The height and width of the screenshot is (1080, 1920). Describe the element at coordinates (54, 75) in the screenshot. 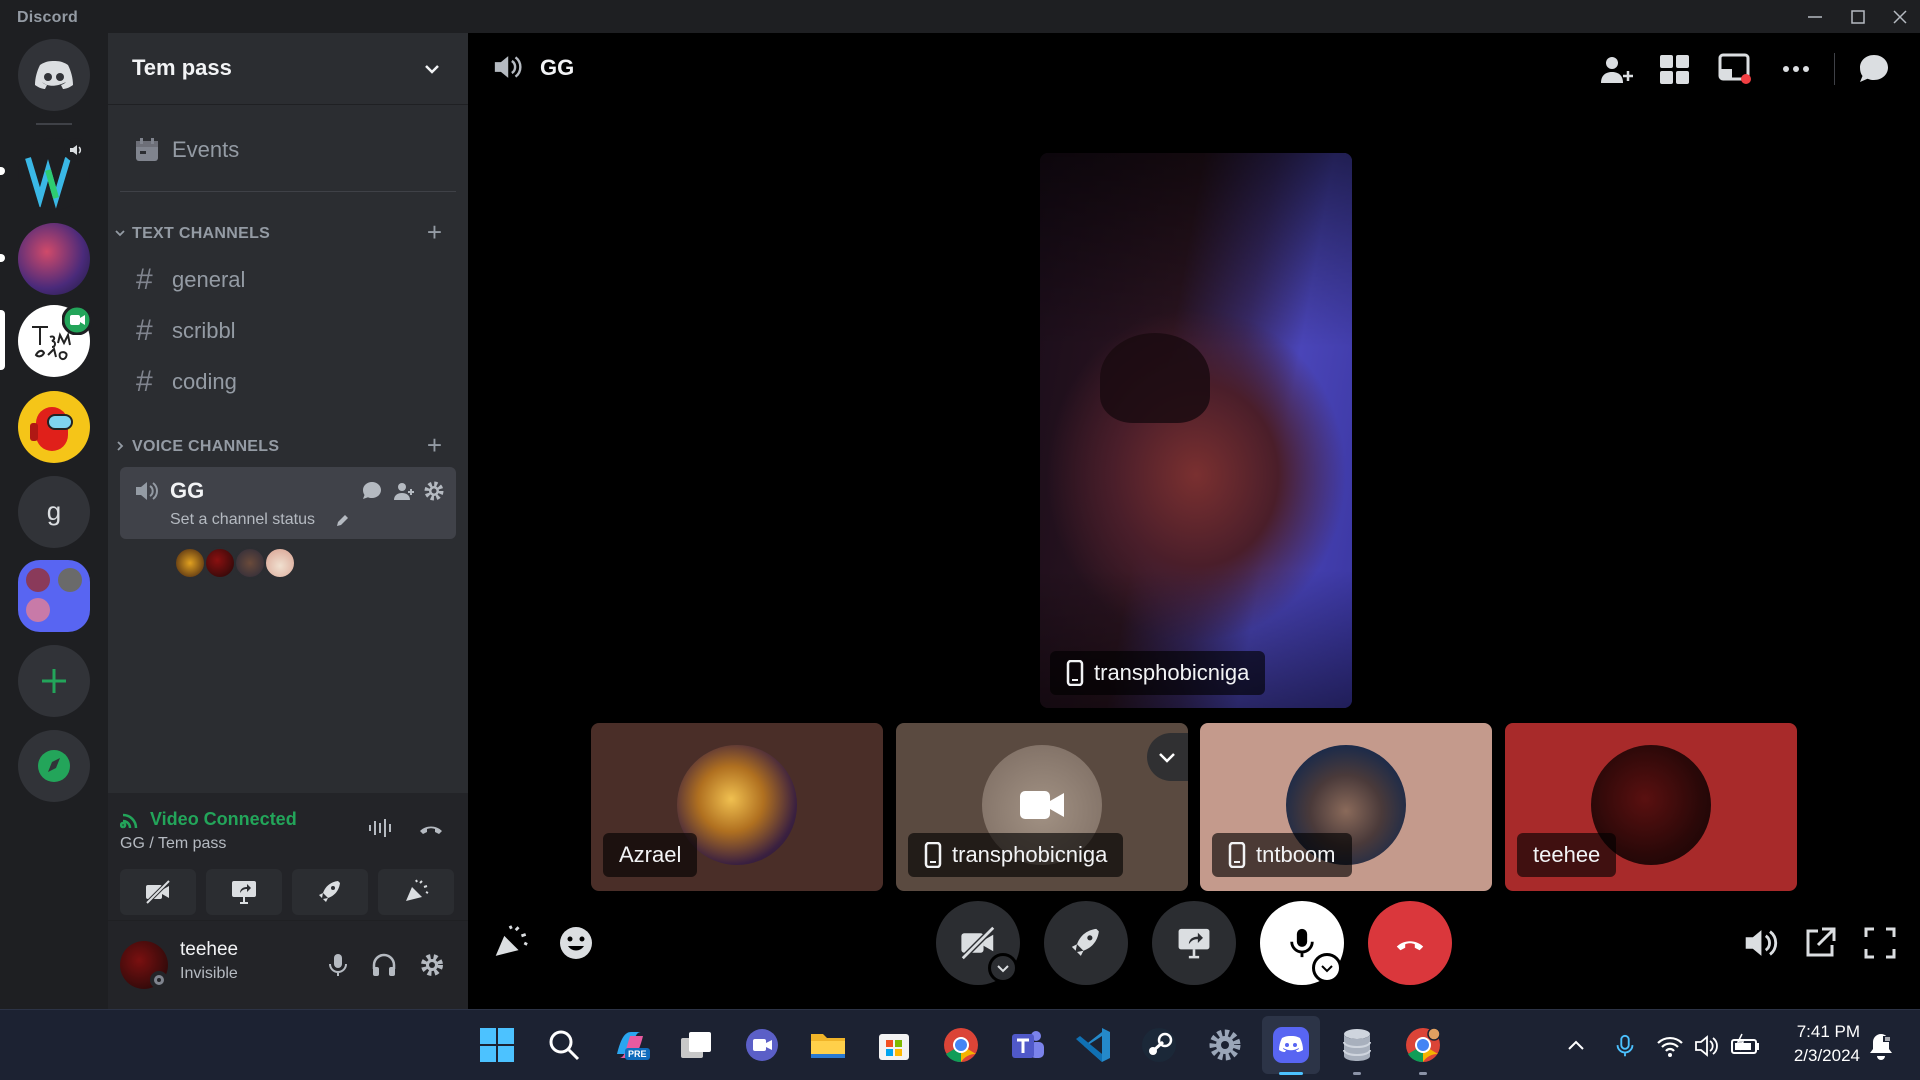

I see `home-button` at that location.